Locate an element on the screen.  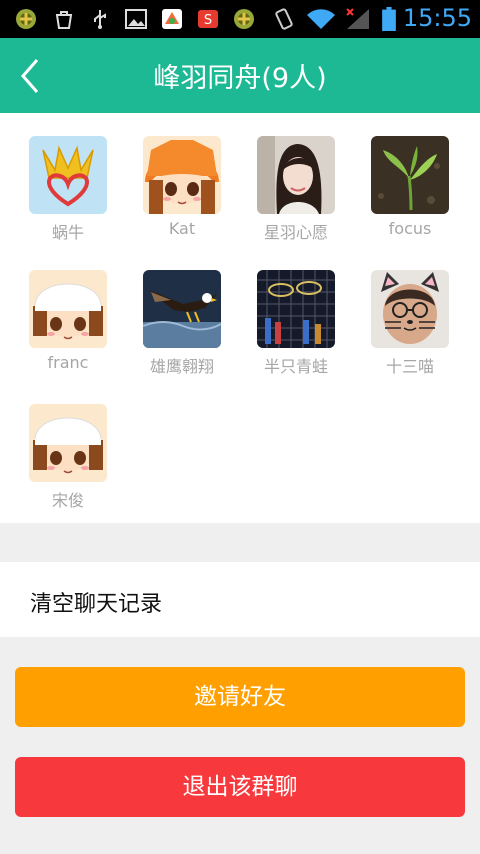
member-item: focus is located at coordinates (410, 187).